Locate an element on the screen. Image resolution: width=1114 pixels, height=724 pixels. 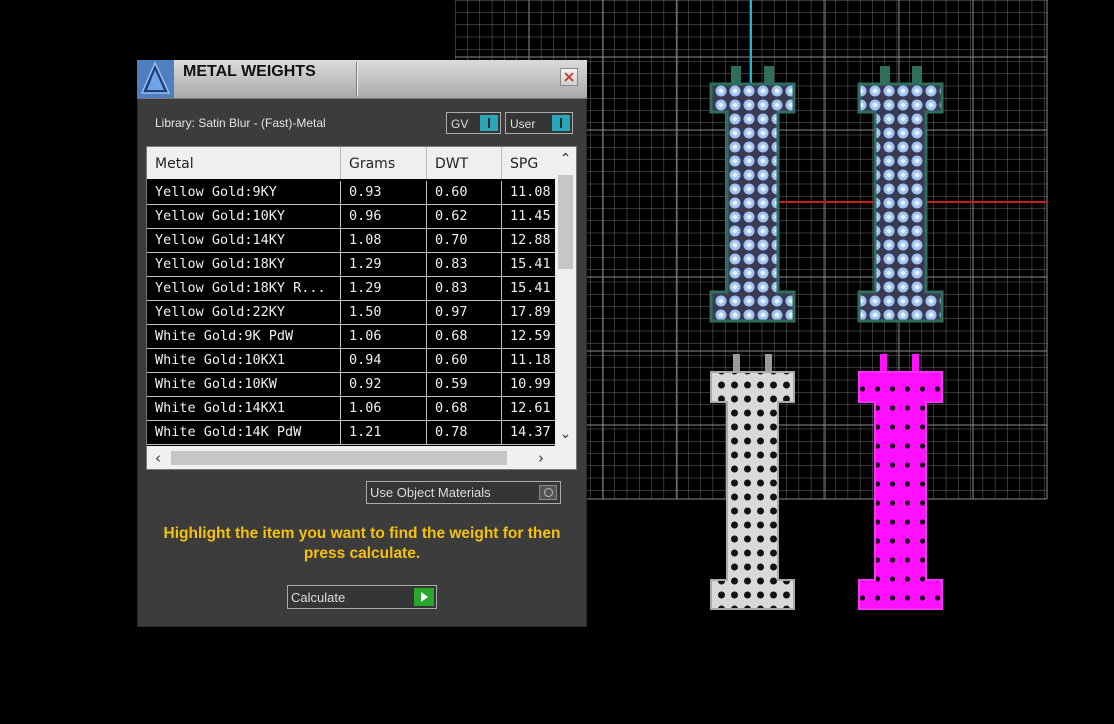
table-row: Yellow Gold:10KY 0.96 0.62 11.45 is located at coordinates (351, 217).